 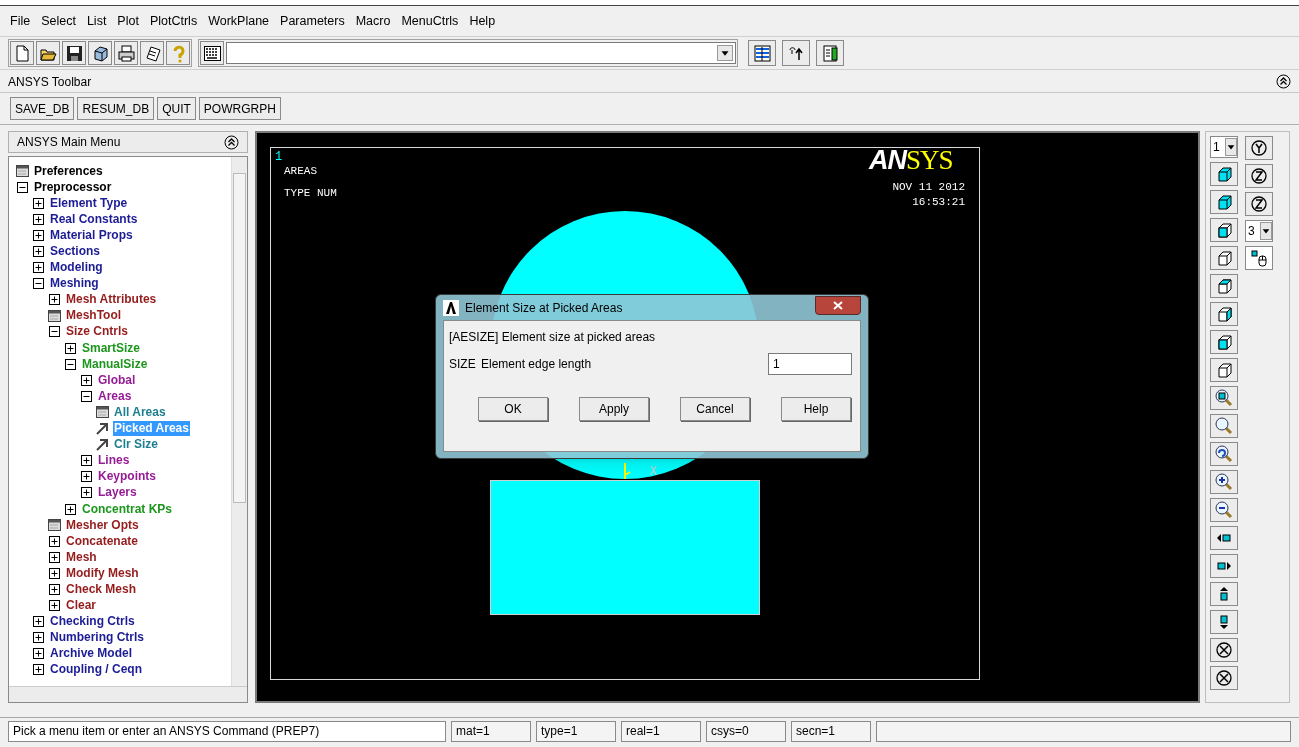 What do you see at coordinates (1224, 174) in the screenshot?
I see `isometric-view-button` at bounding box center [1224, 174].